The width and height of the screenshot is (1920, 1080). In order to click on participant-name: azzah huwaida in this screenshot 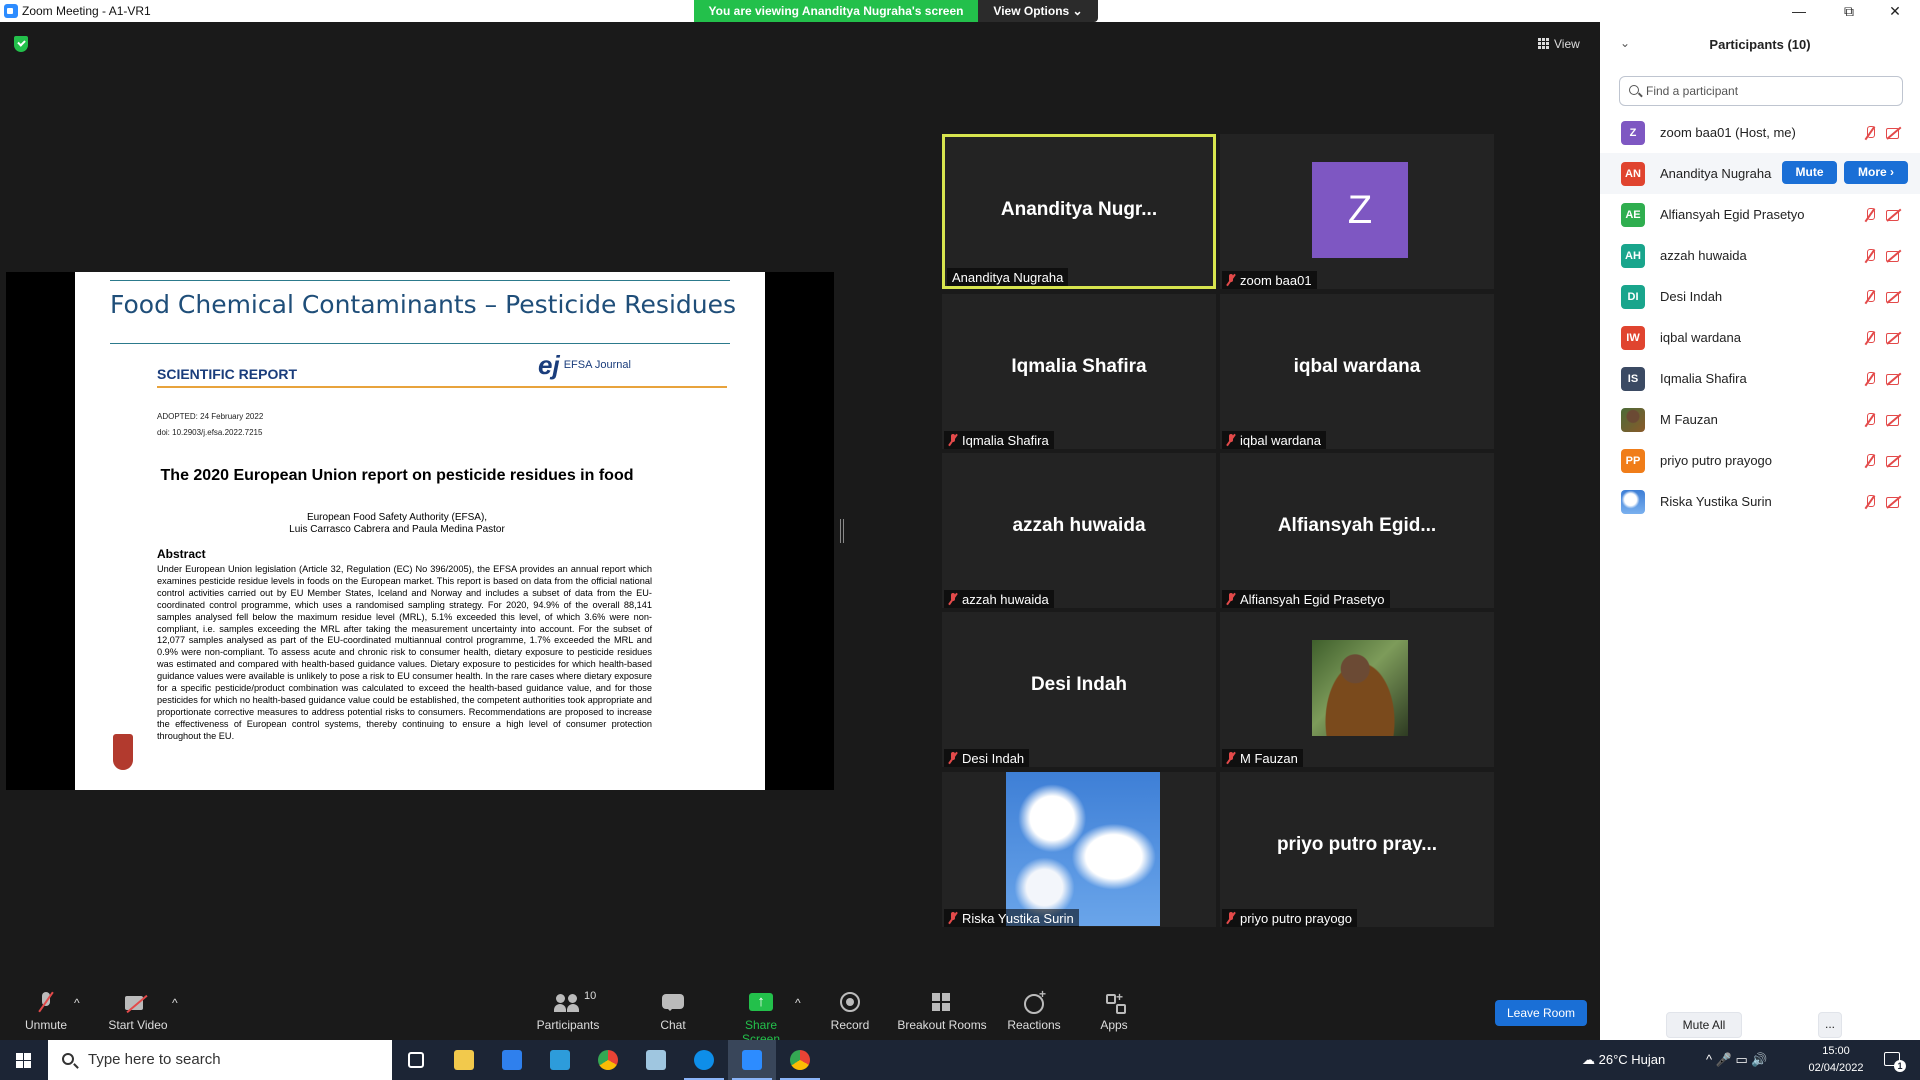, I will do `click(1703, 255)`.